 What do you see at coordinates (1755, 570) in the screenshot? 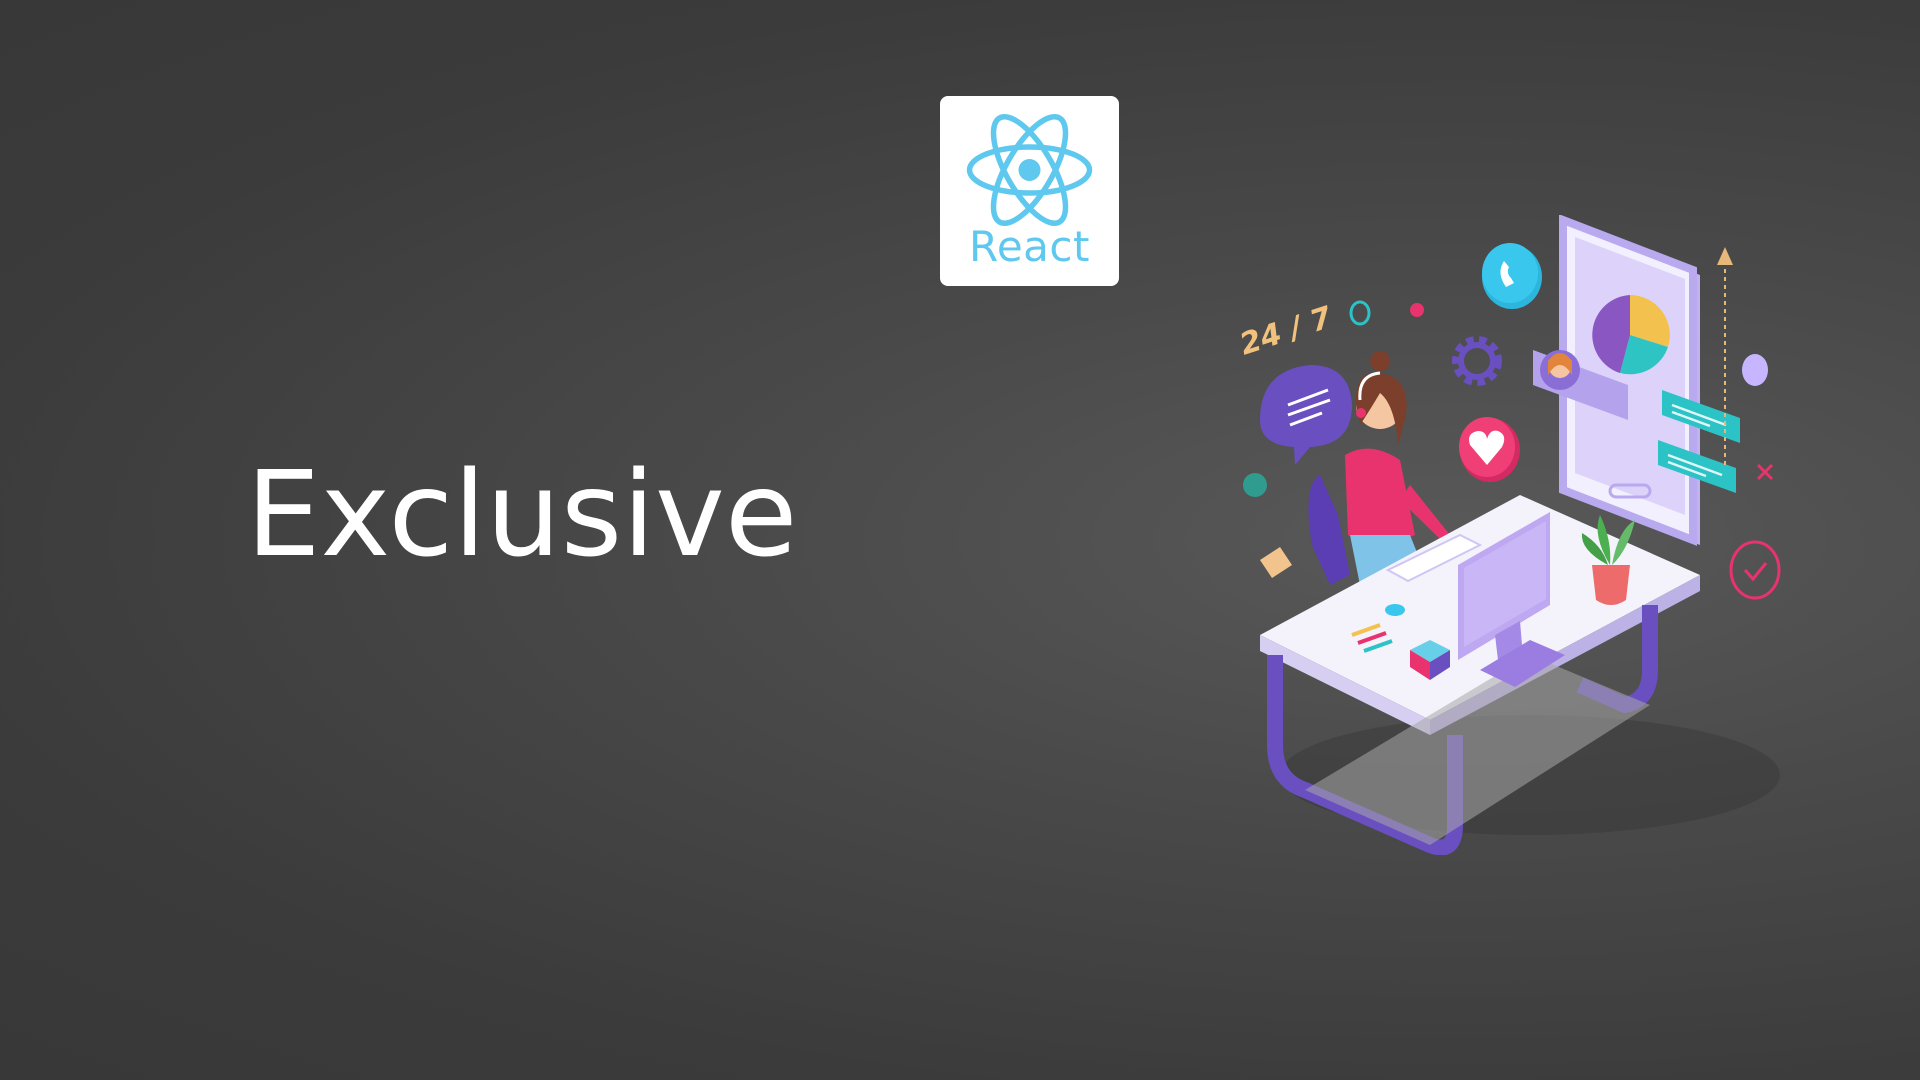
I see `check-icon` at bounding box center [1755, 570].